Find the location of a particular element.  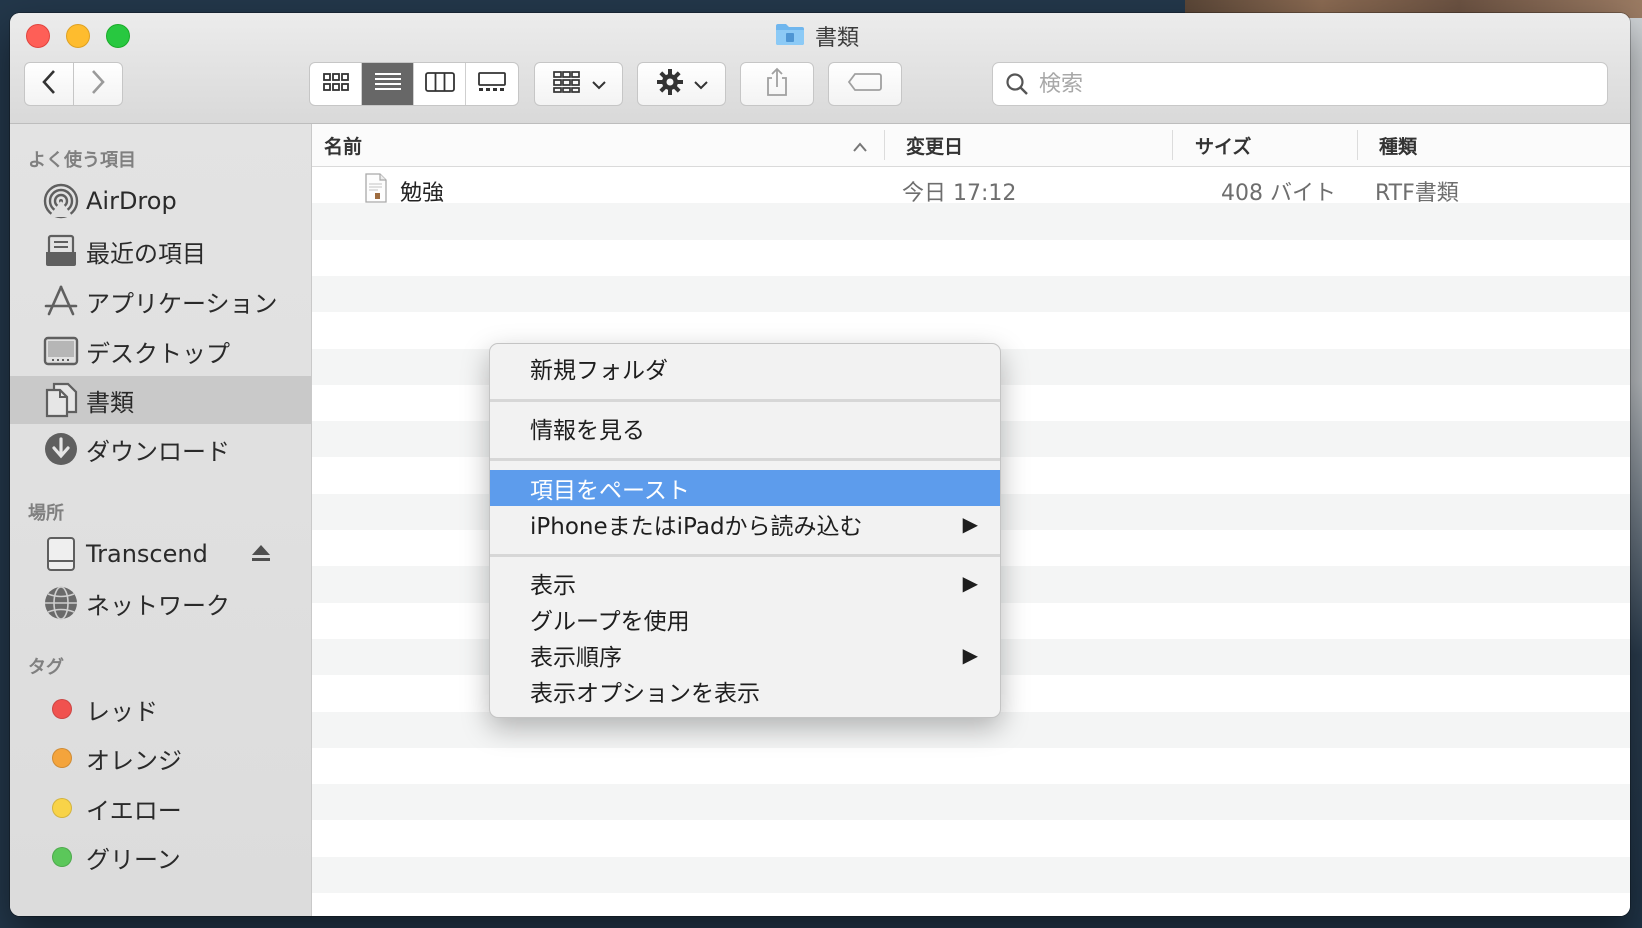

airdrop-icon is located at coordinates (61, 201).